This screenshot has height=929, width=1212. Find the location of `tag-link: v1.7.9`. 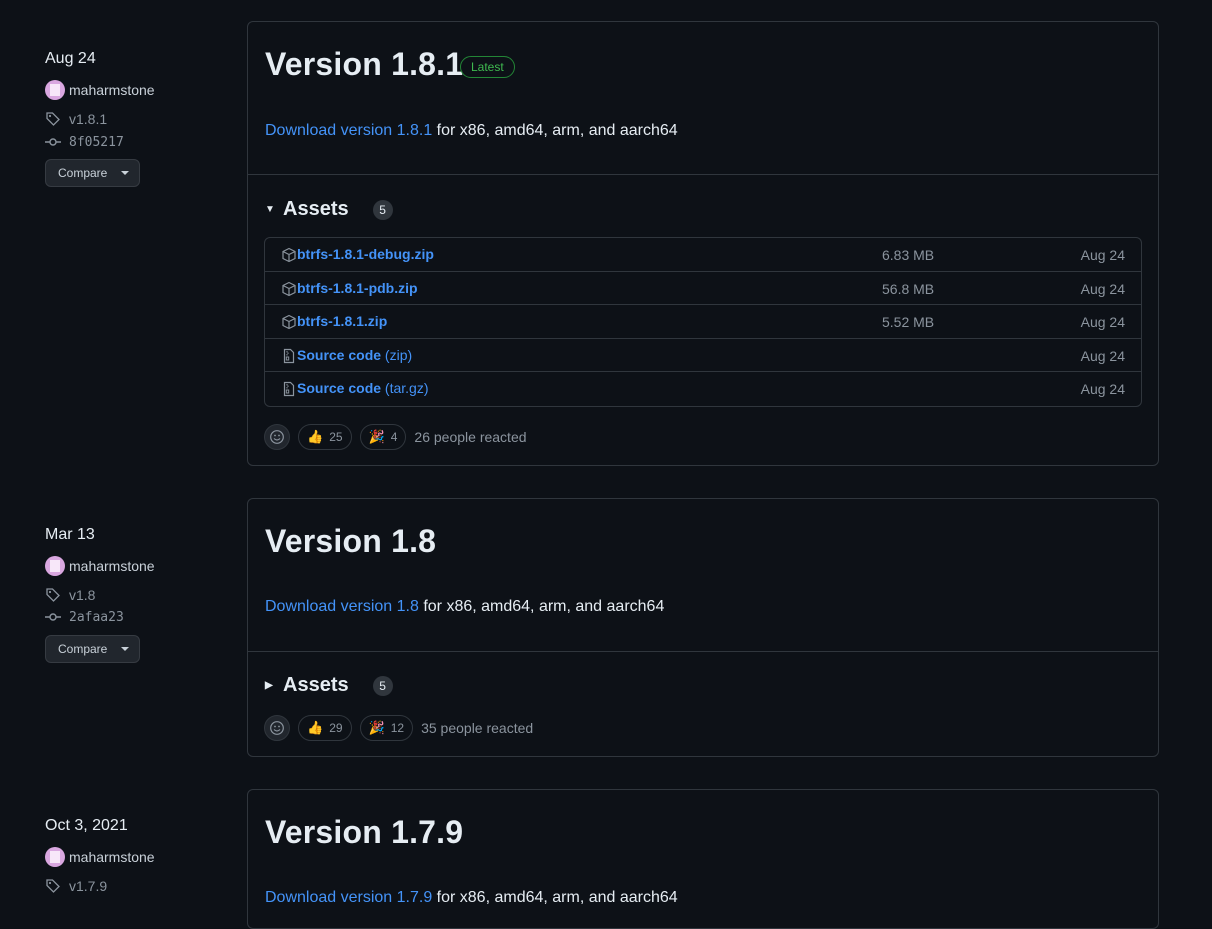

tag-link: v1.7.9 is located at coordinates (76, 886).